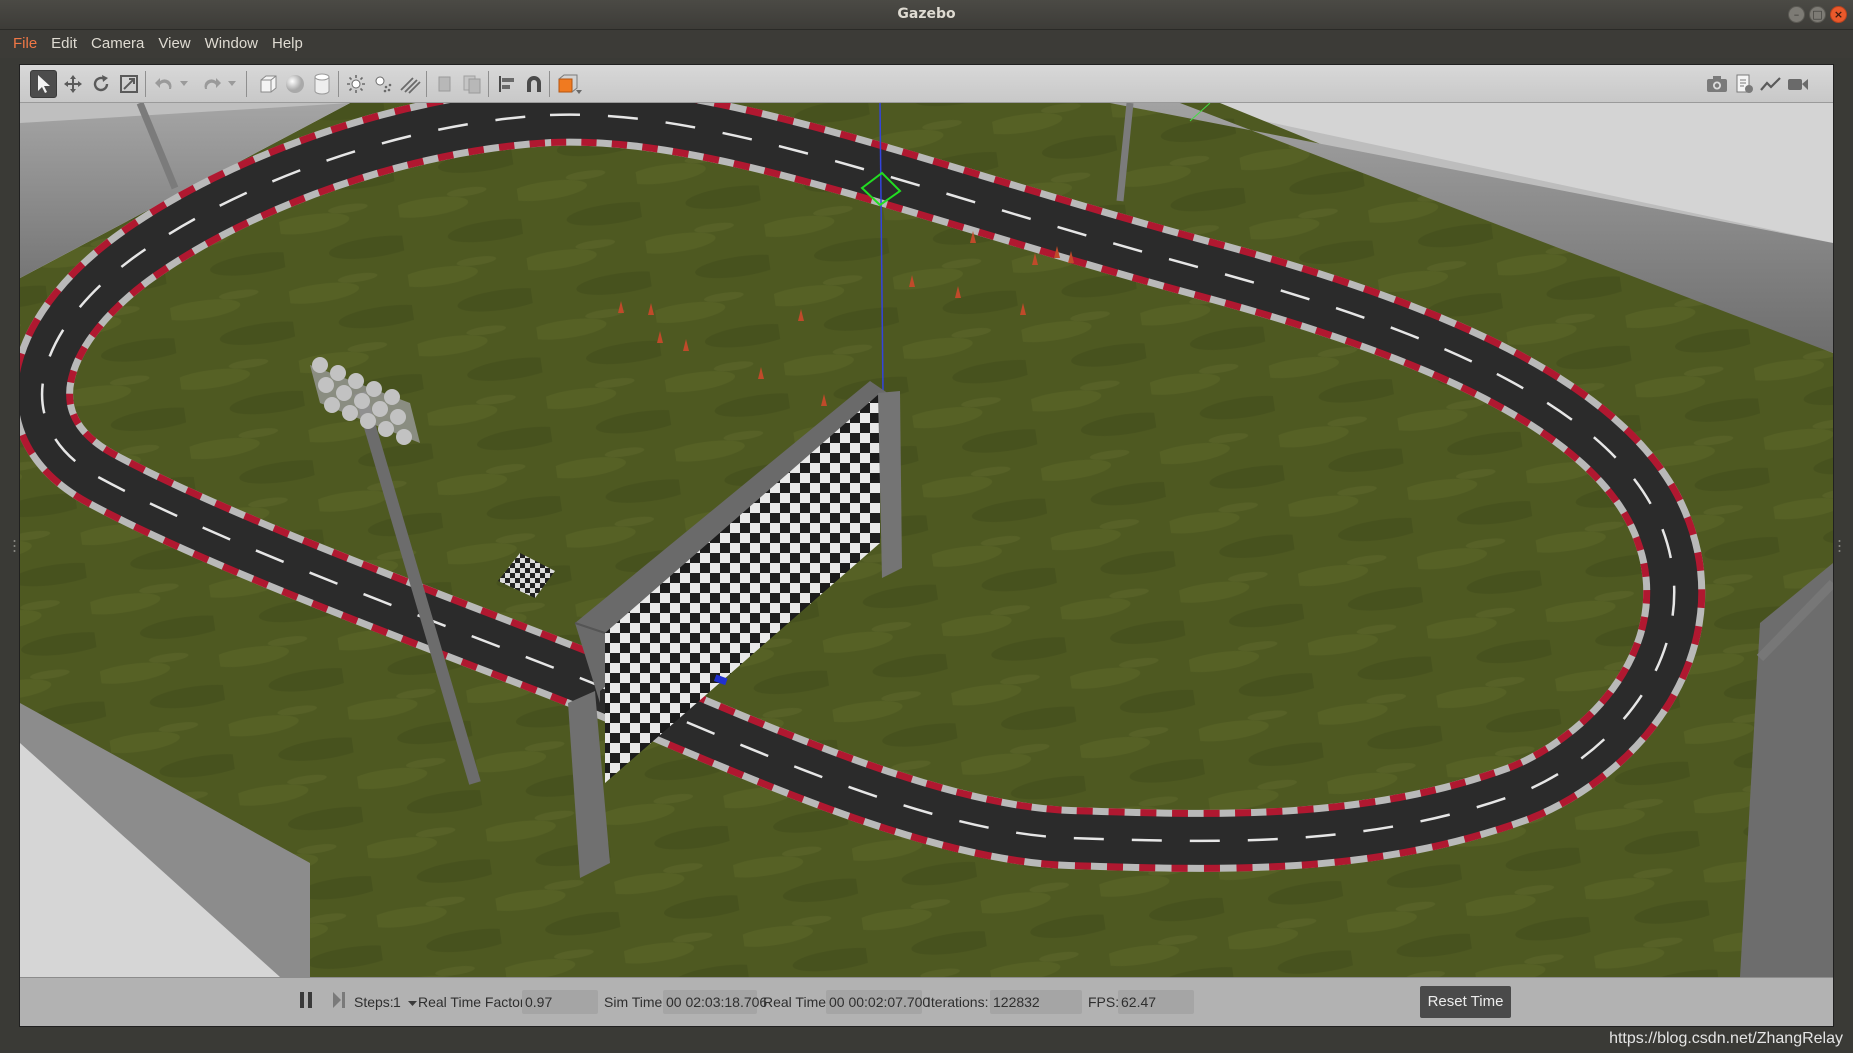 The image size is (1853, 1053). I want to click on iterations-field: 122832, so click(1036, 1002).